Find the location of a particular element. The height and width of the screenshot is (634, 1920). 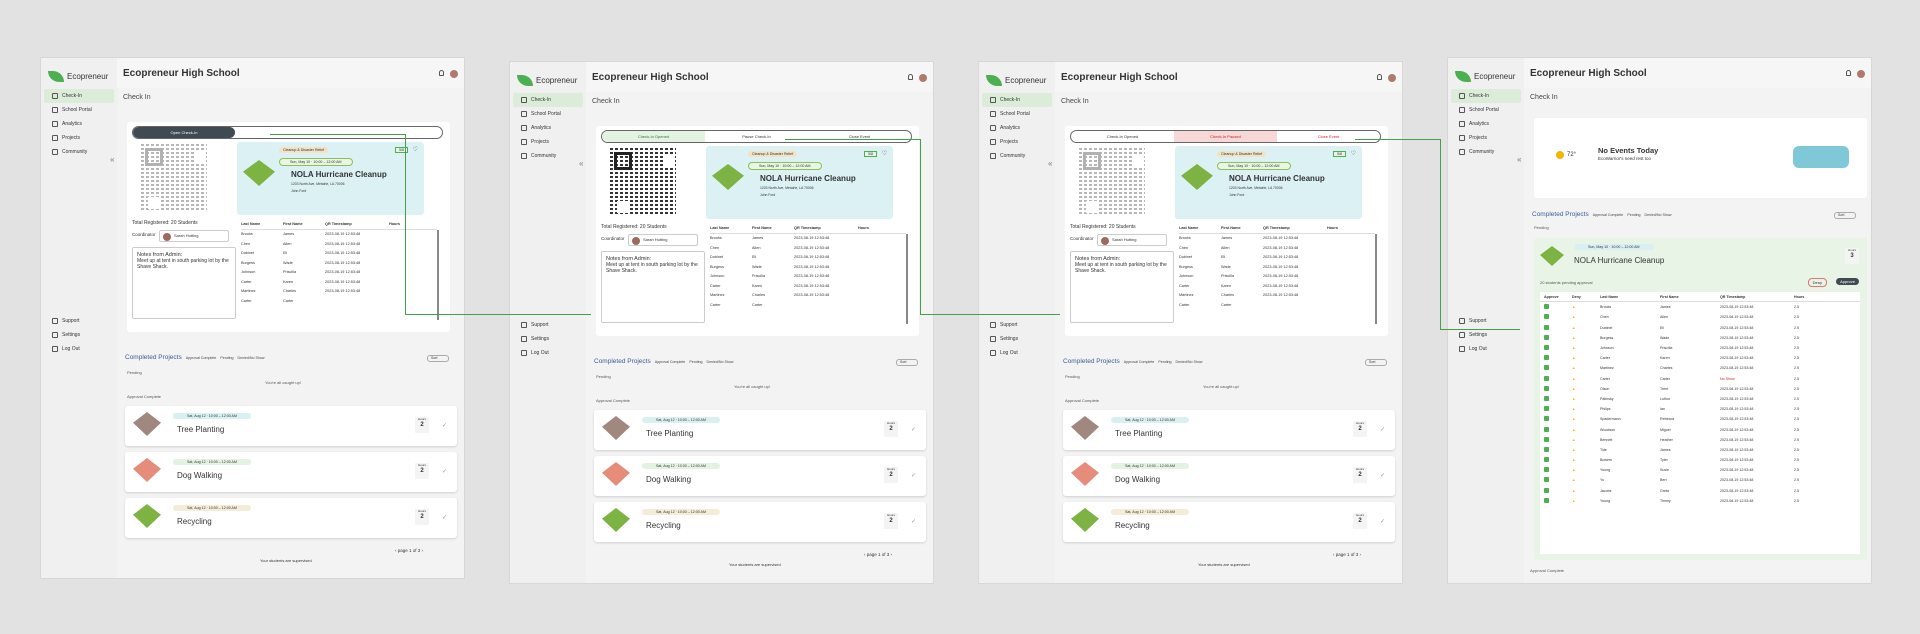

open-checkin-button: Open Check-In is located at coordinates (184, 132).